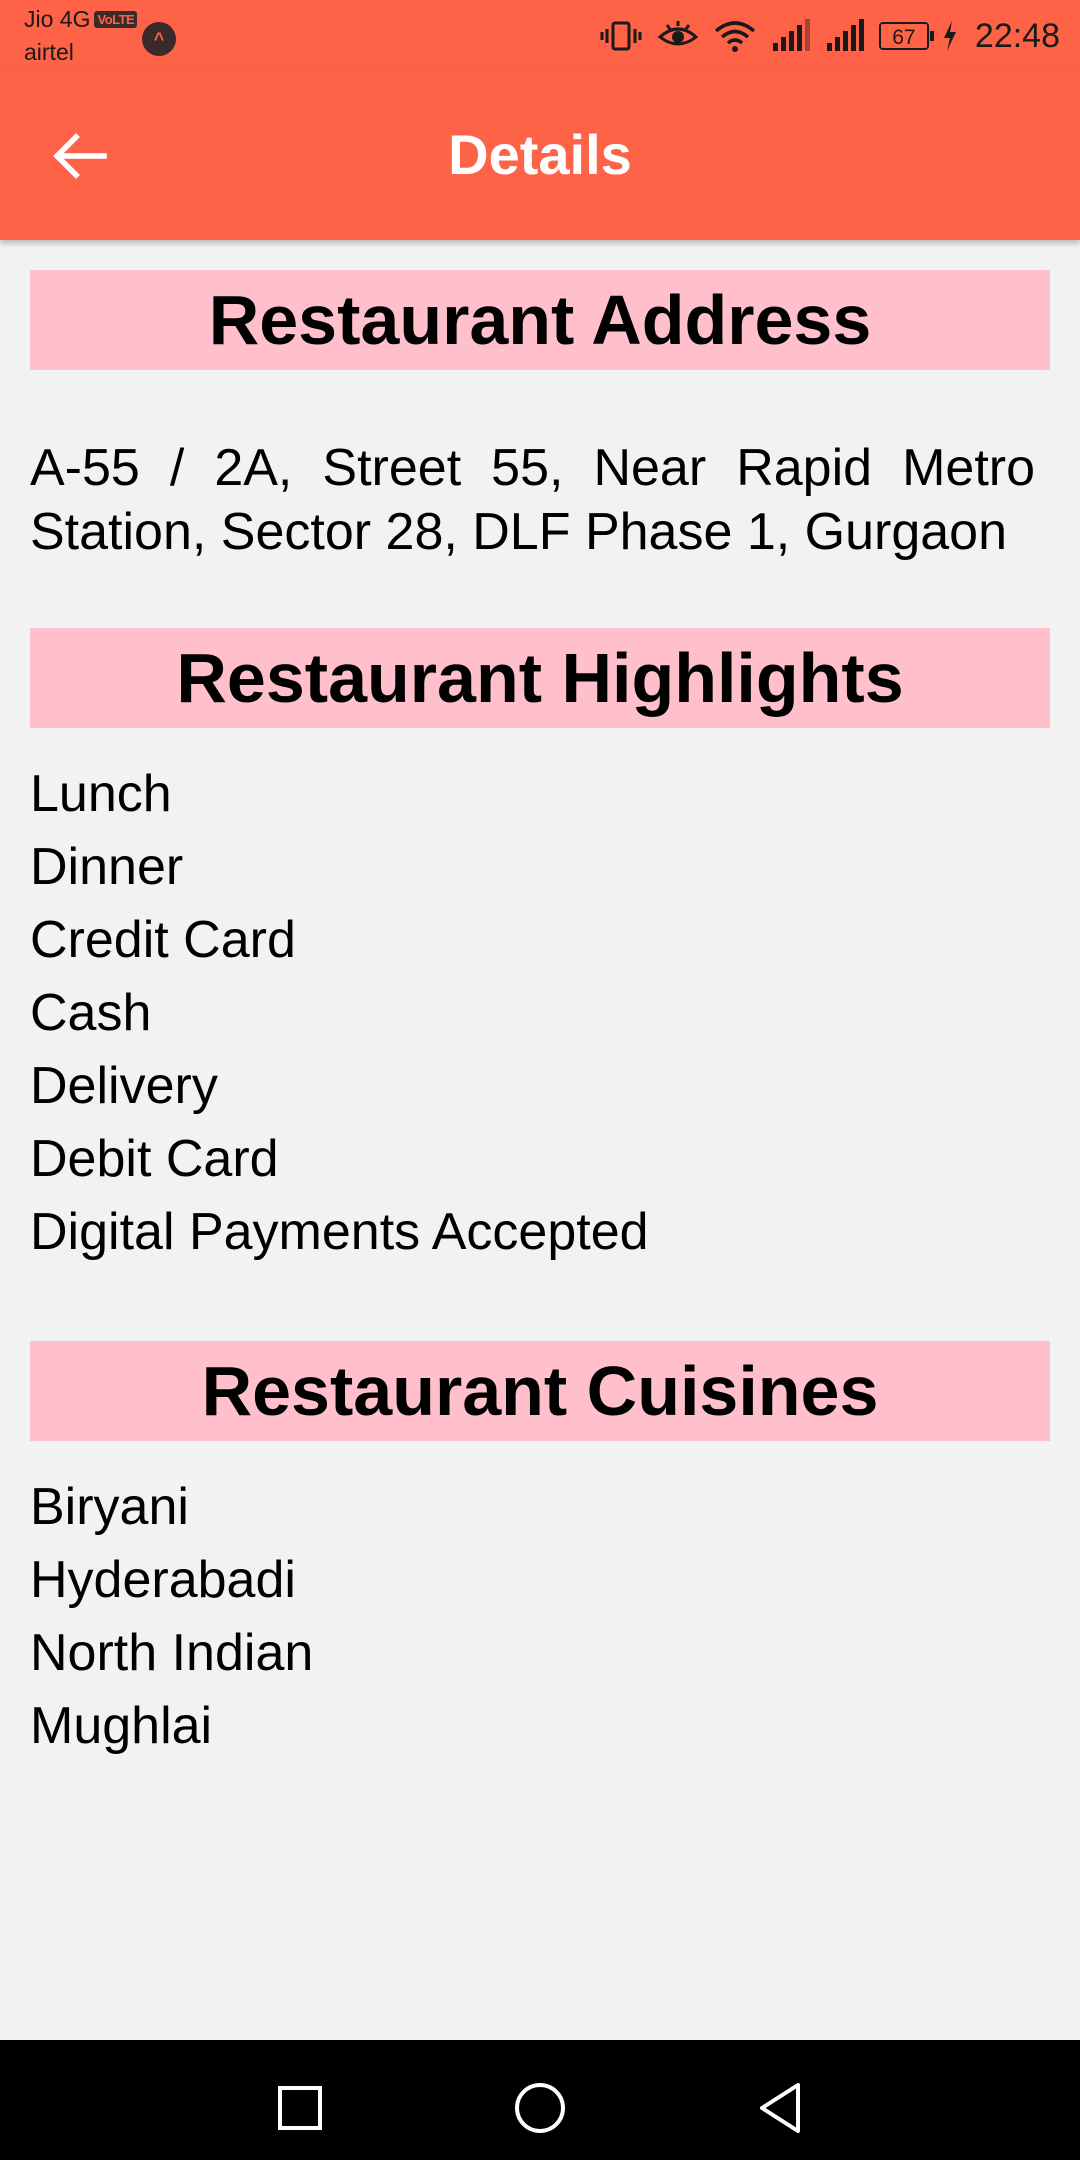 The image size is (1080, 2160). Describe the element at coordinates (540, 1391) in the screenshot. I see `cuisines-section-header: Restaurant Cuisines` at that location.